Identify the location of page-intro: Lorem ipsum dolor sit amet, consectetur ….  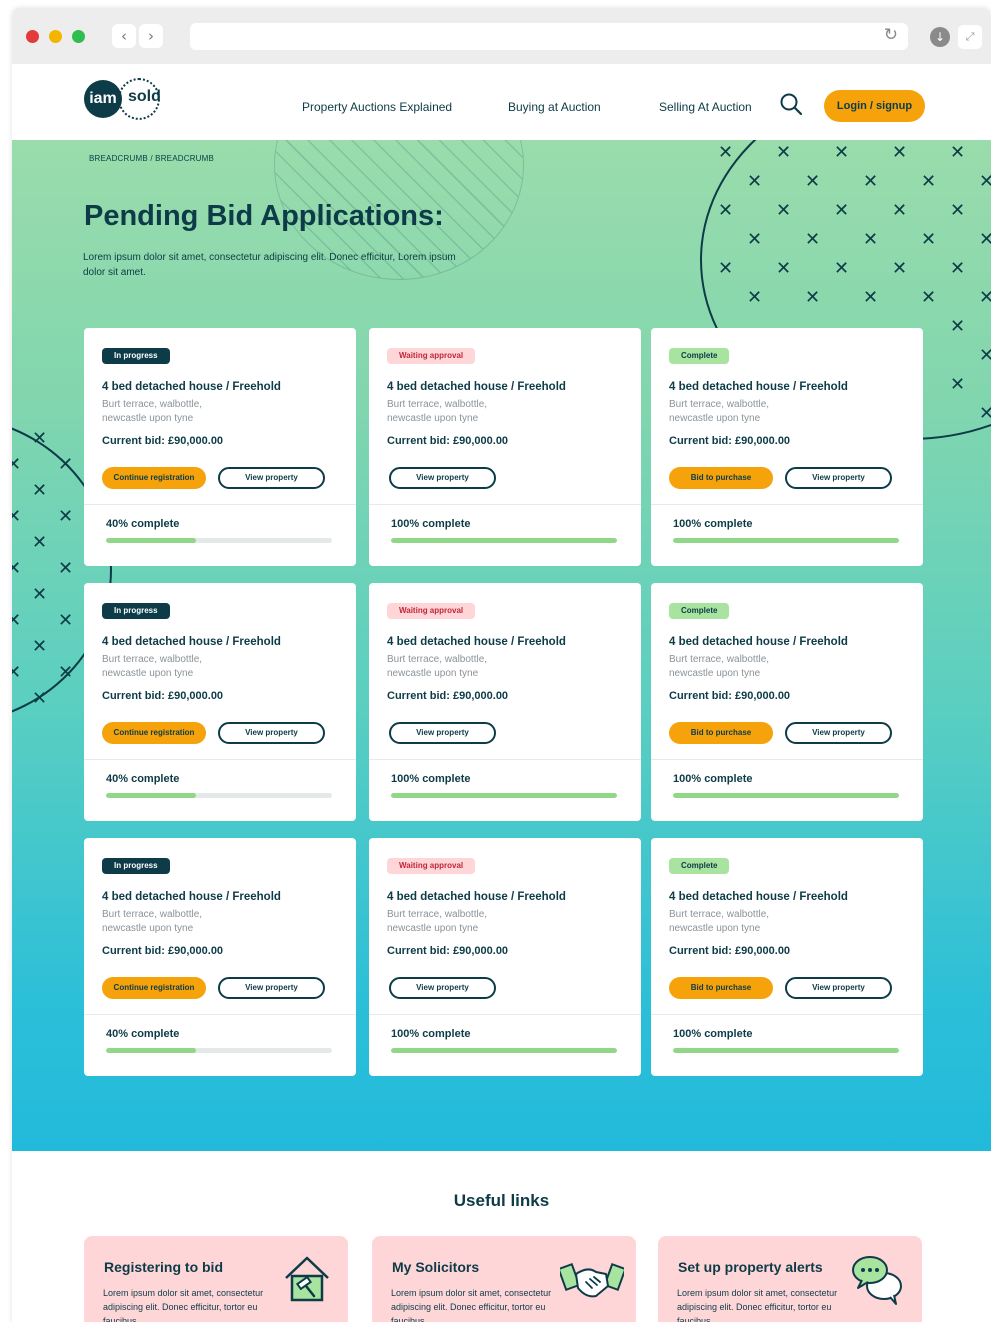
(269, 265).